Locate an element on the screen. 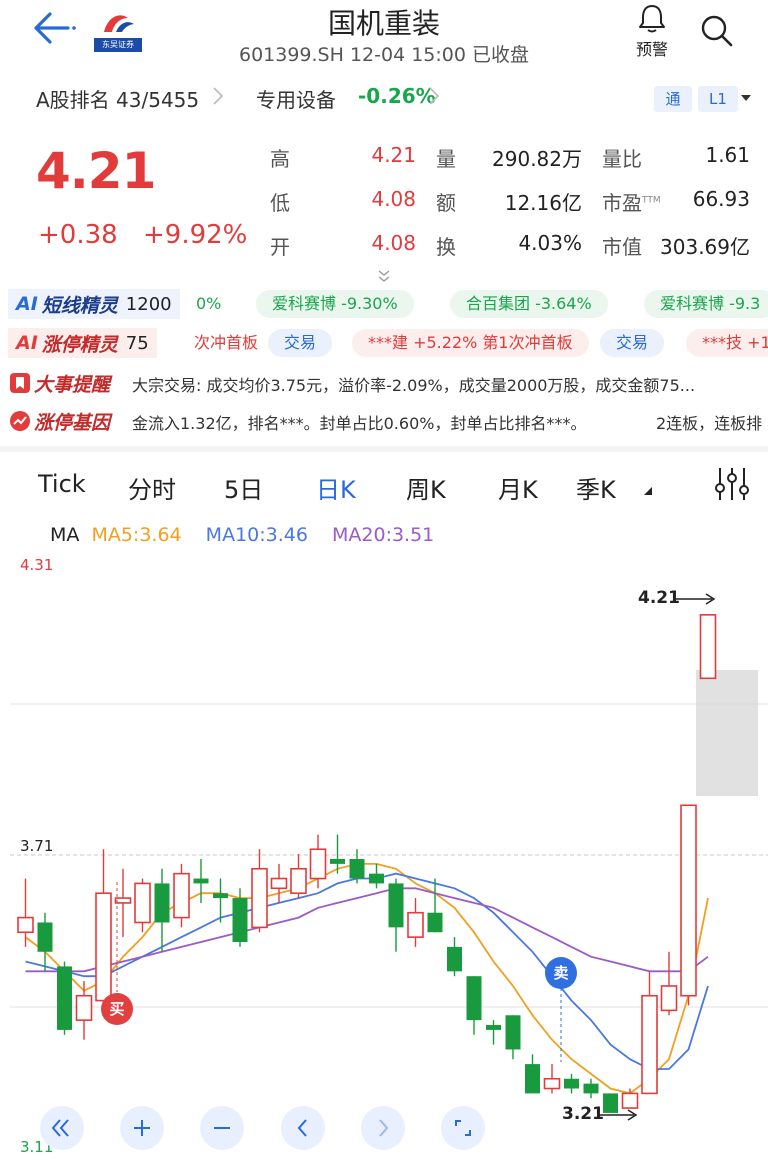  sell-signal-marker: 卖 is located at coordinates (561, 973).